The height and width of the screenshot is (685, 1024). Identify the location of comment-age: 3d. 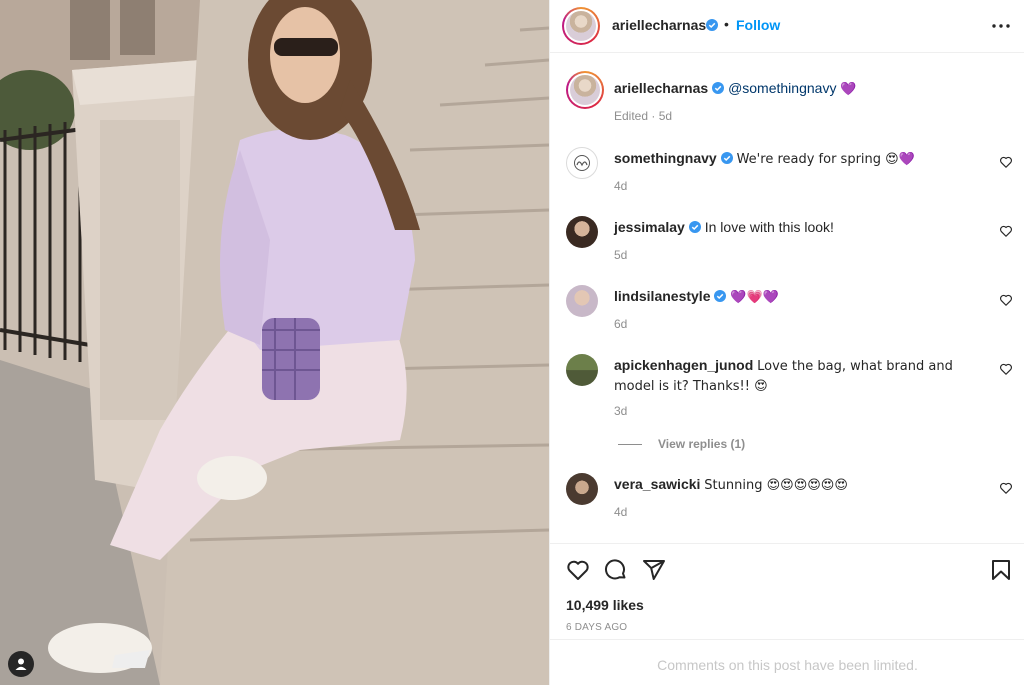
(621, 411).